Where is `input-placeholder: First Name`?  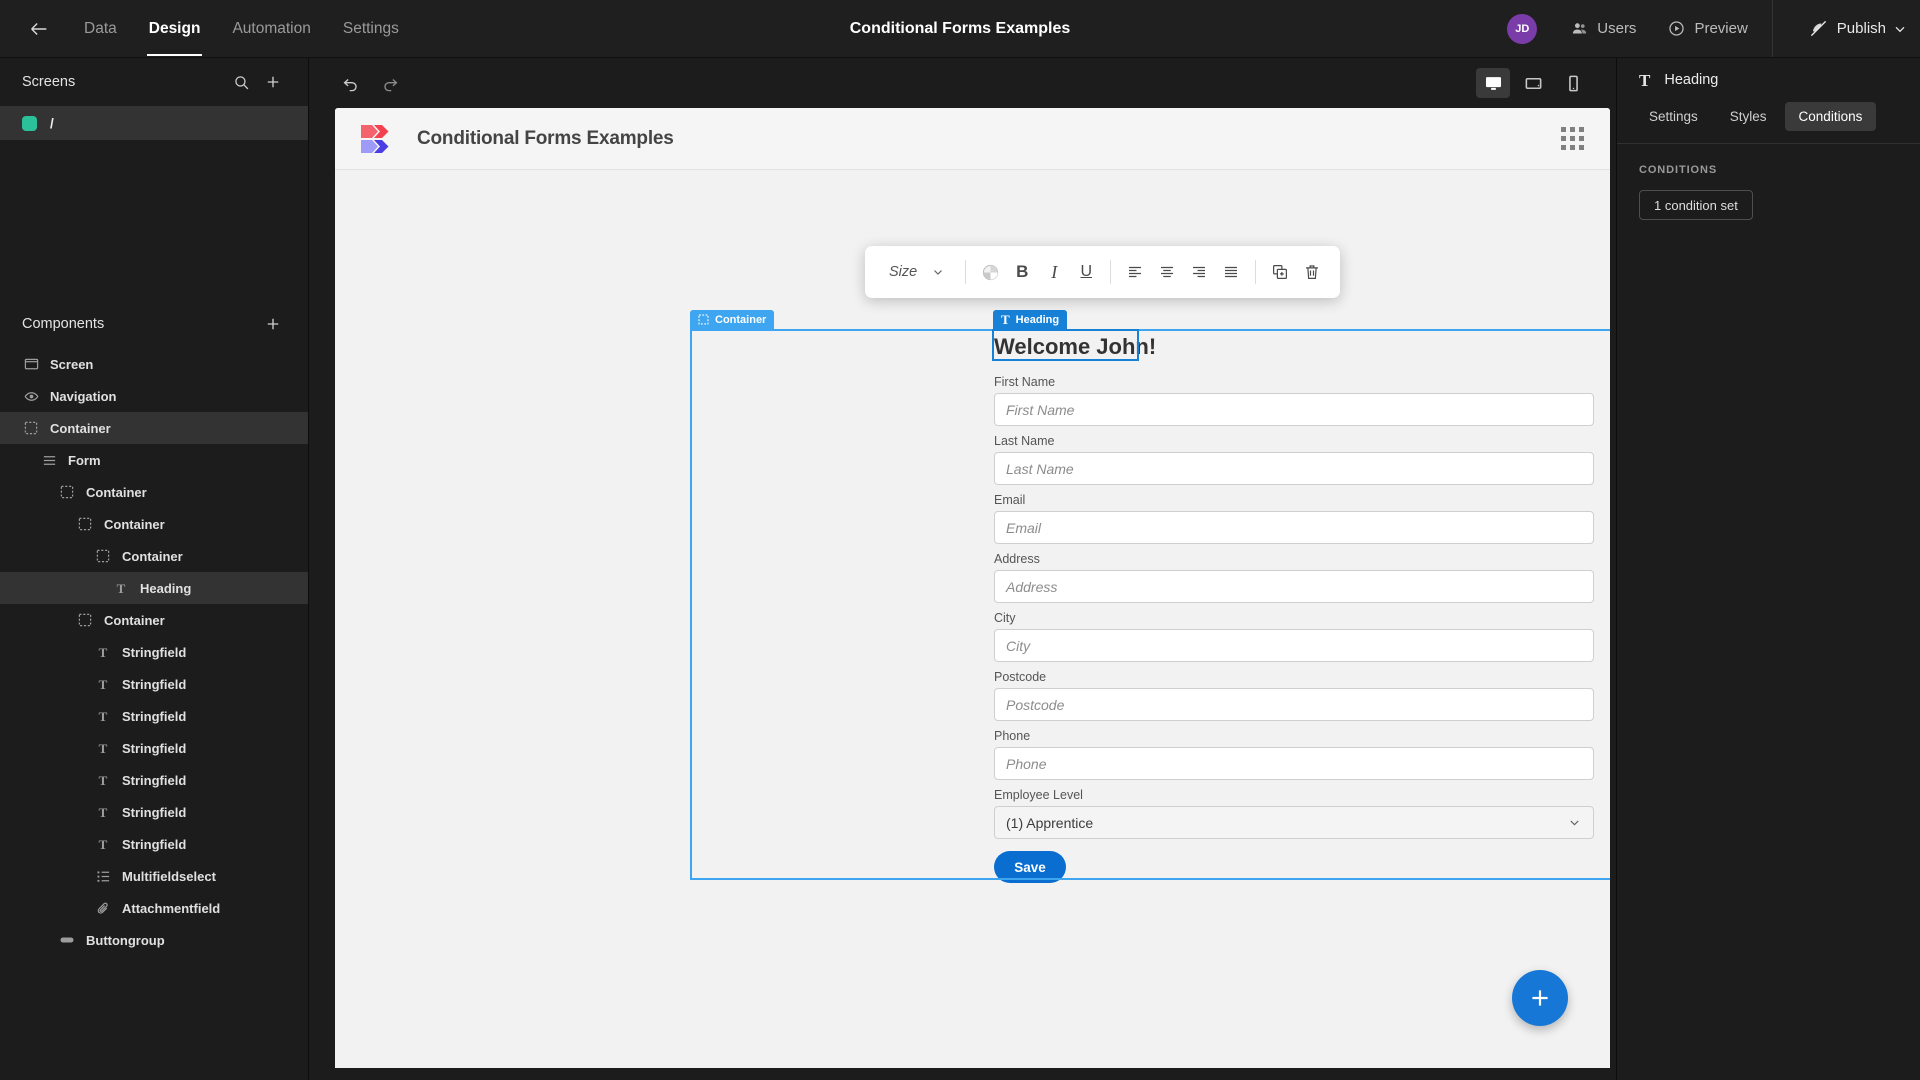 input-placeholder: First Name is located at coordinates (1040, 409).